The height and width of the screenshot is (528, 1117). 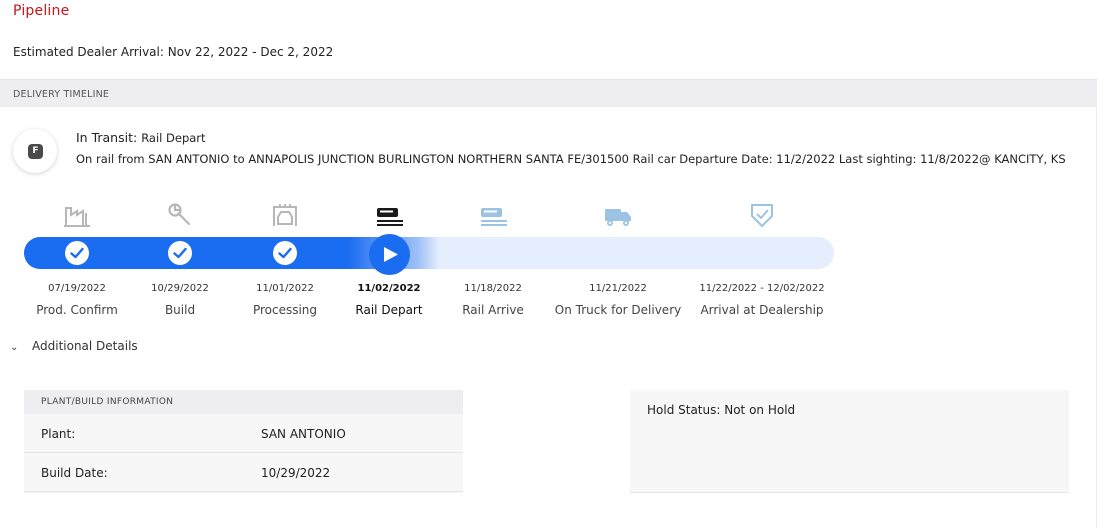 I want to click on plant-row: Plant: SAN ANTONIO, so click(x=243, y=433).